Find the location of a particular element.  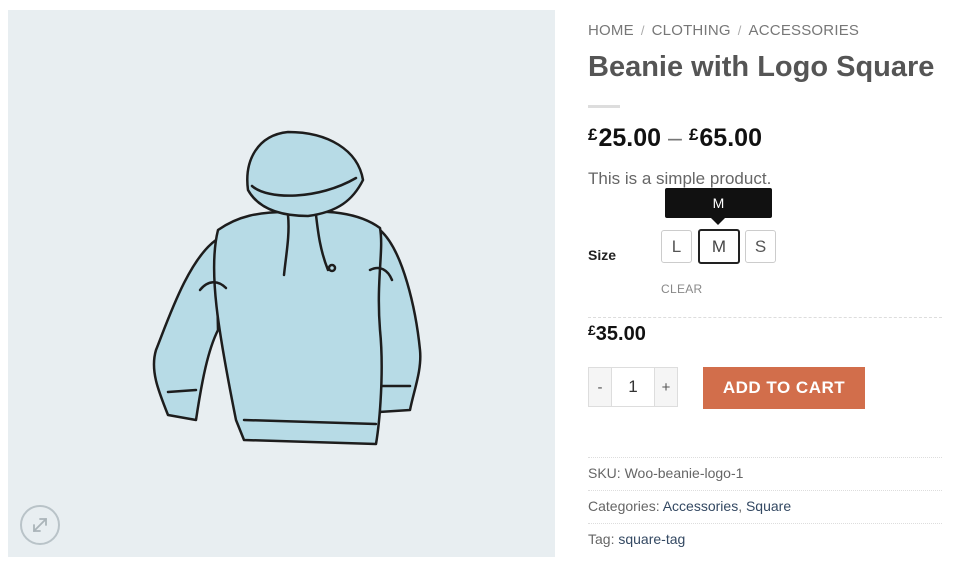

clear-selection-link: CLEAR is located at coordinates (682, 289).